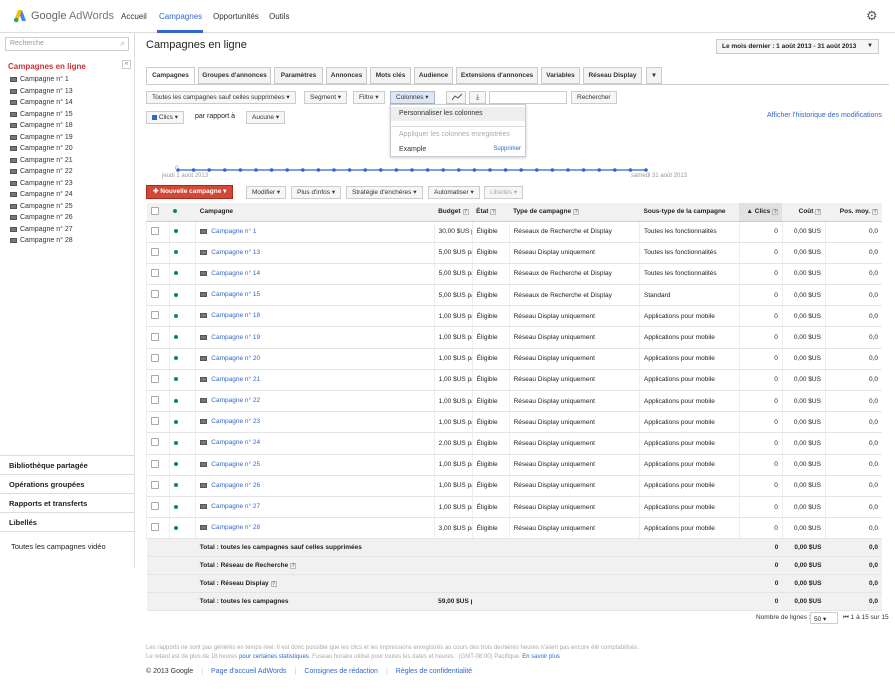 The width and height of the screenshot is (895, 696). I want to click on sidebar-link-videos: Toutes les campagnes vidéo, so click(58, 546).